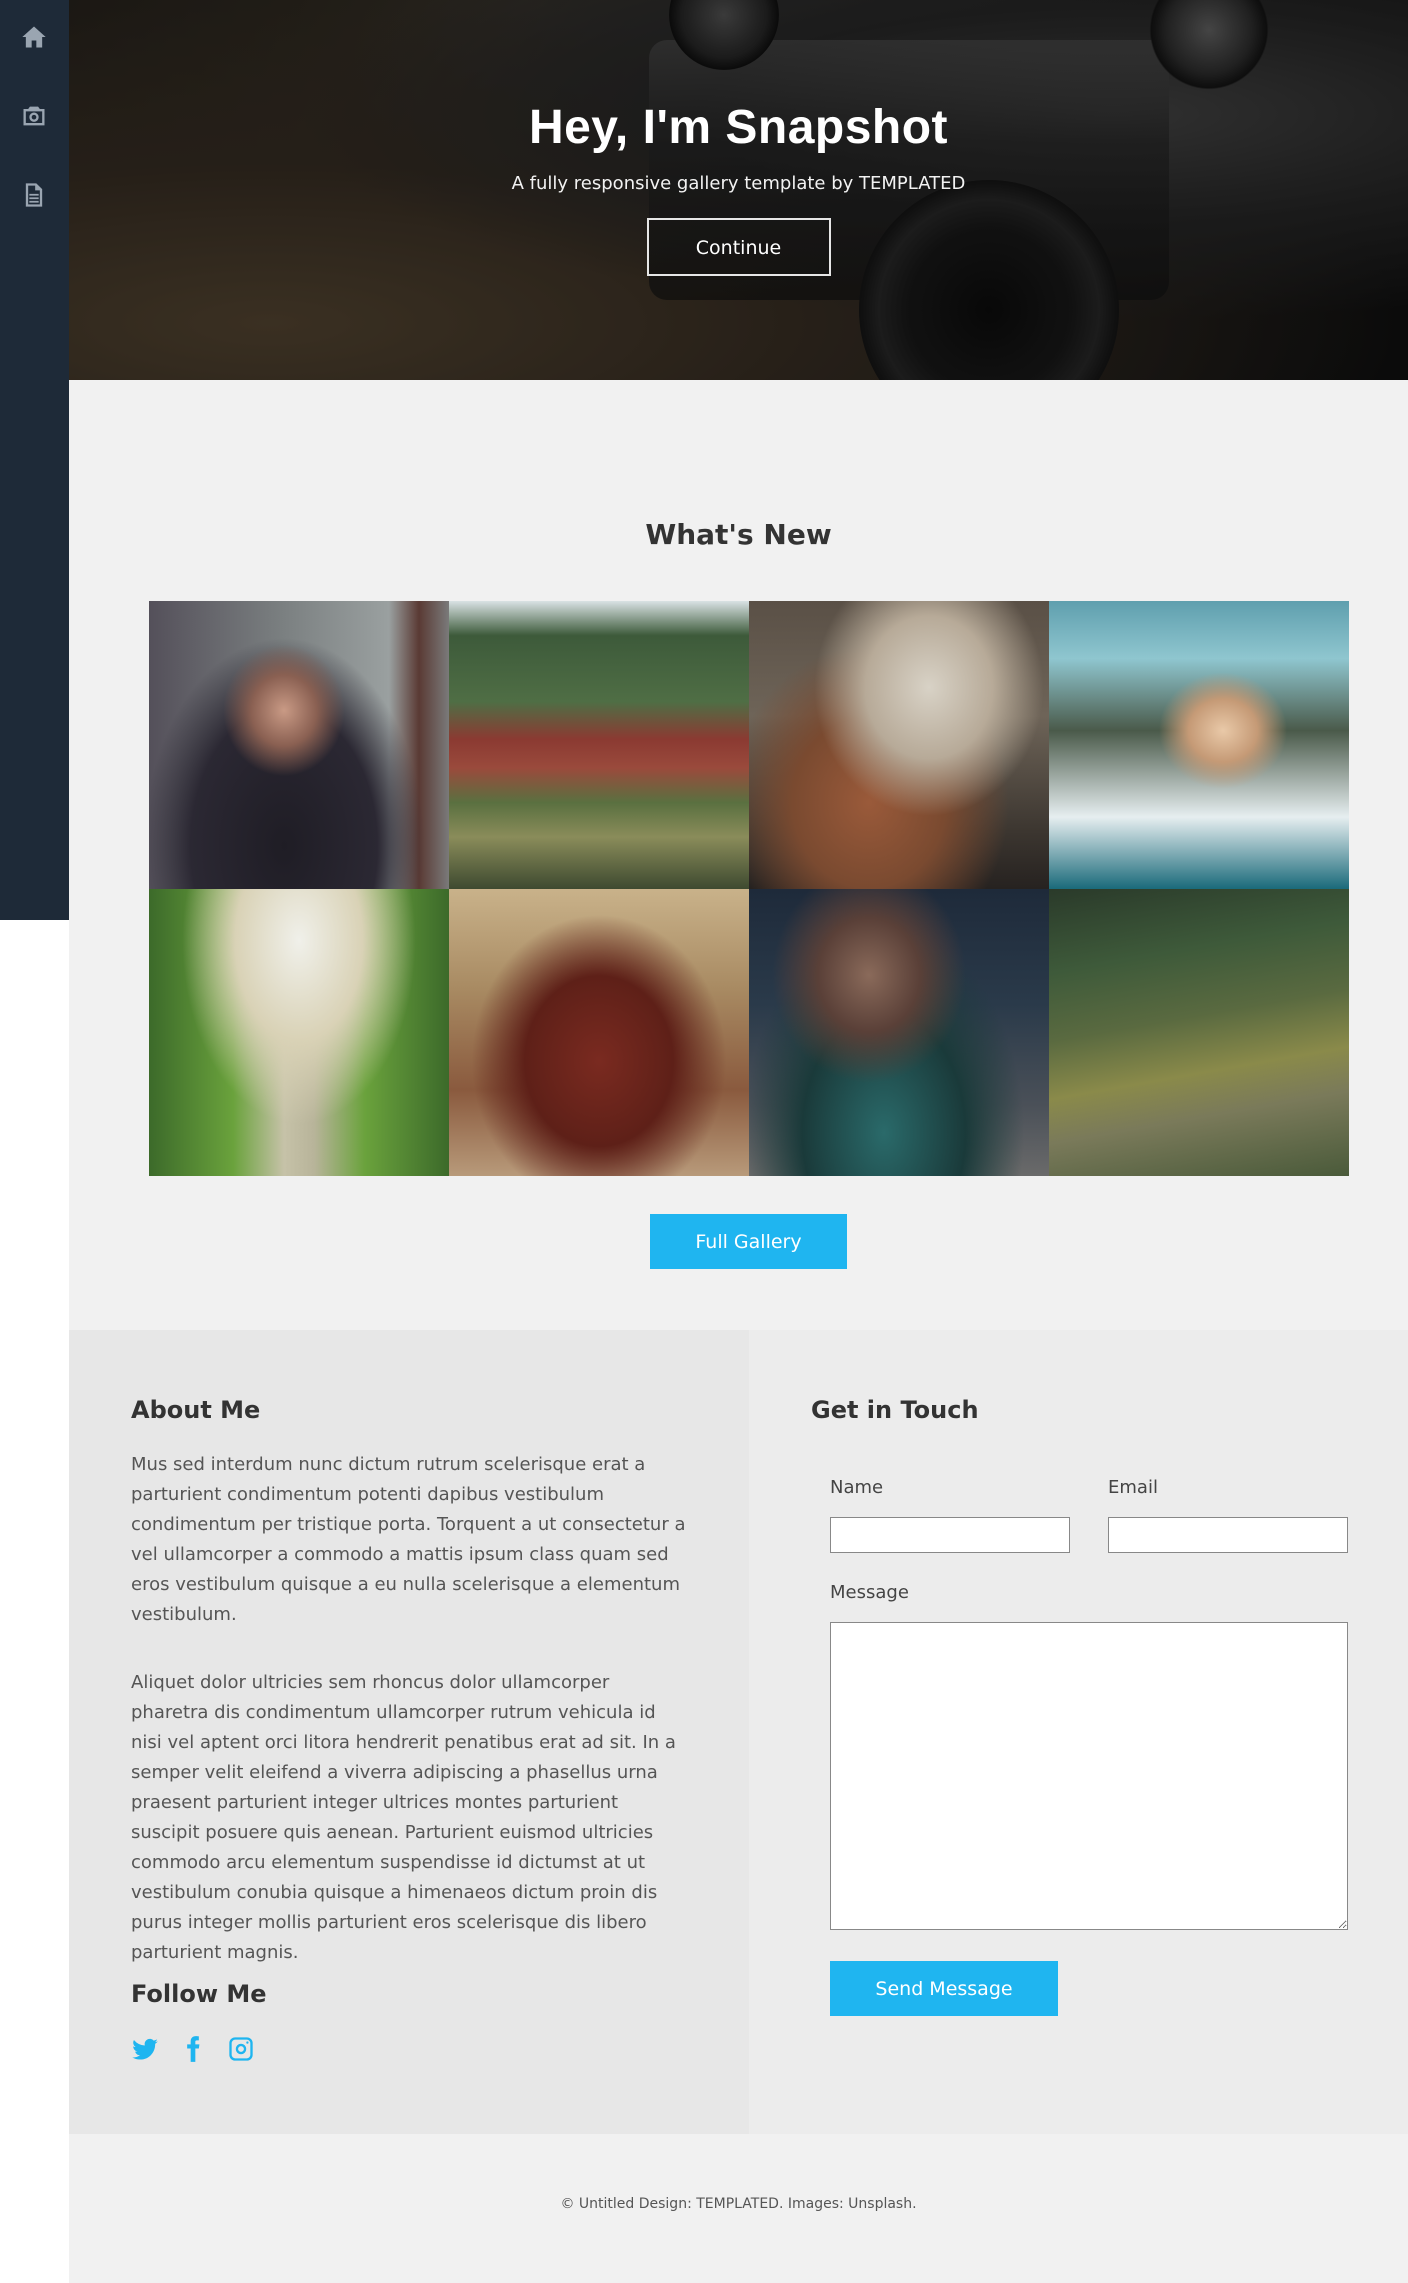  I want to click on document-icon, so click(34, 195).